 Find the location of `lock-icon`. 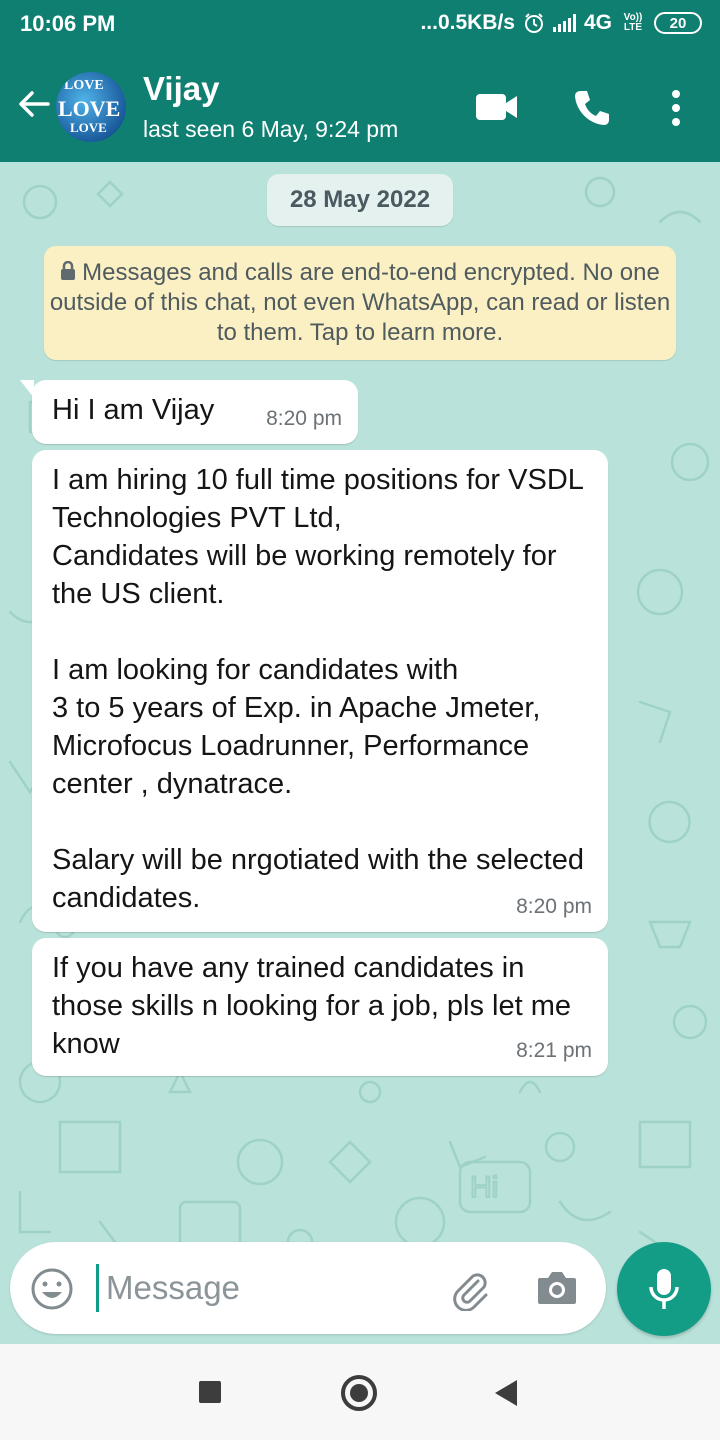

lock-icon is located at coordinates (68, 270).